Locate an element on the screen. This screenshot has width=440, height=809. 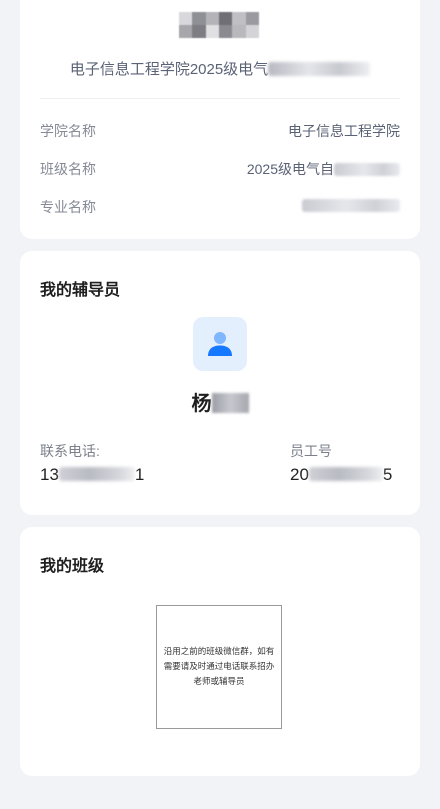
college-row: 学院名称 电子信息工程学院 is located at coordinates (220, 131).